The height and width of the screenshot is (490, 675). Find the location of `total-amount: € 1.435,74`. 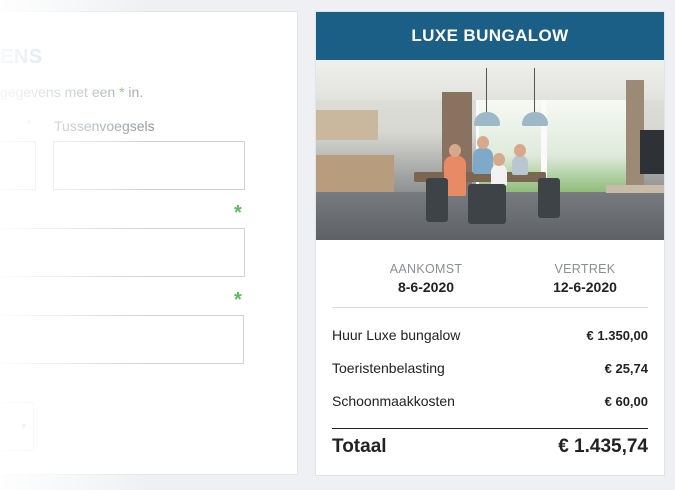

total-amount: € 1.435,74 is located at coordinates (603, 446).